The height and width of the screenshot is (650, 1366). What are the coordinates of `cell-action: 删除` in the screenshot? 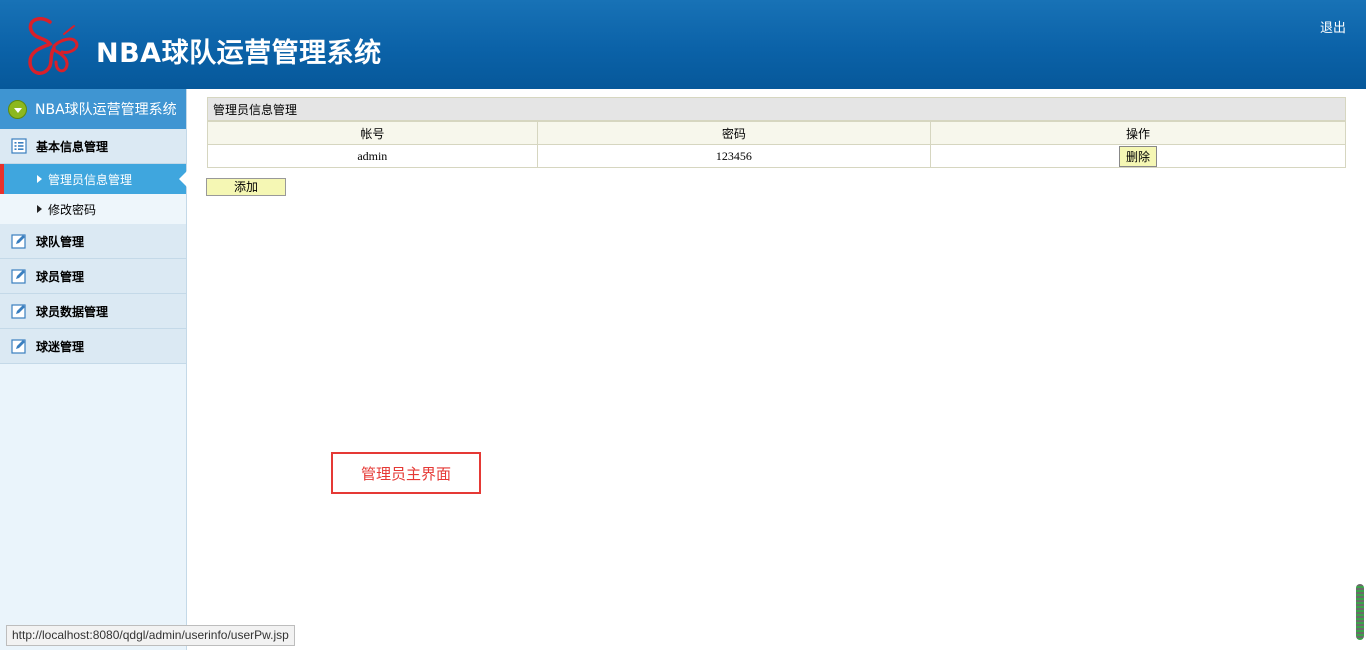 It's located at (1138, 156).